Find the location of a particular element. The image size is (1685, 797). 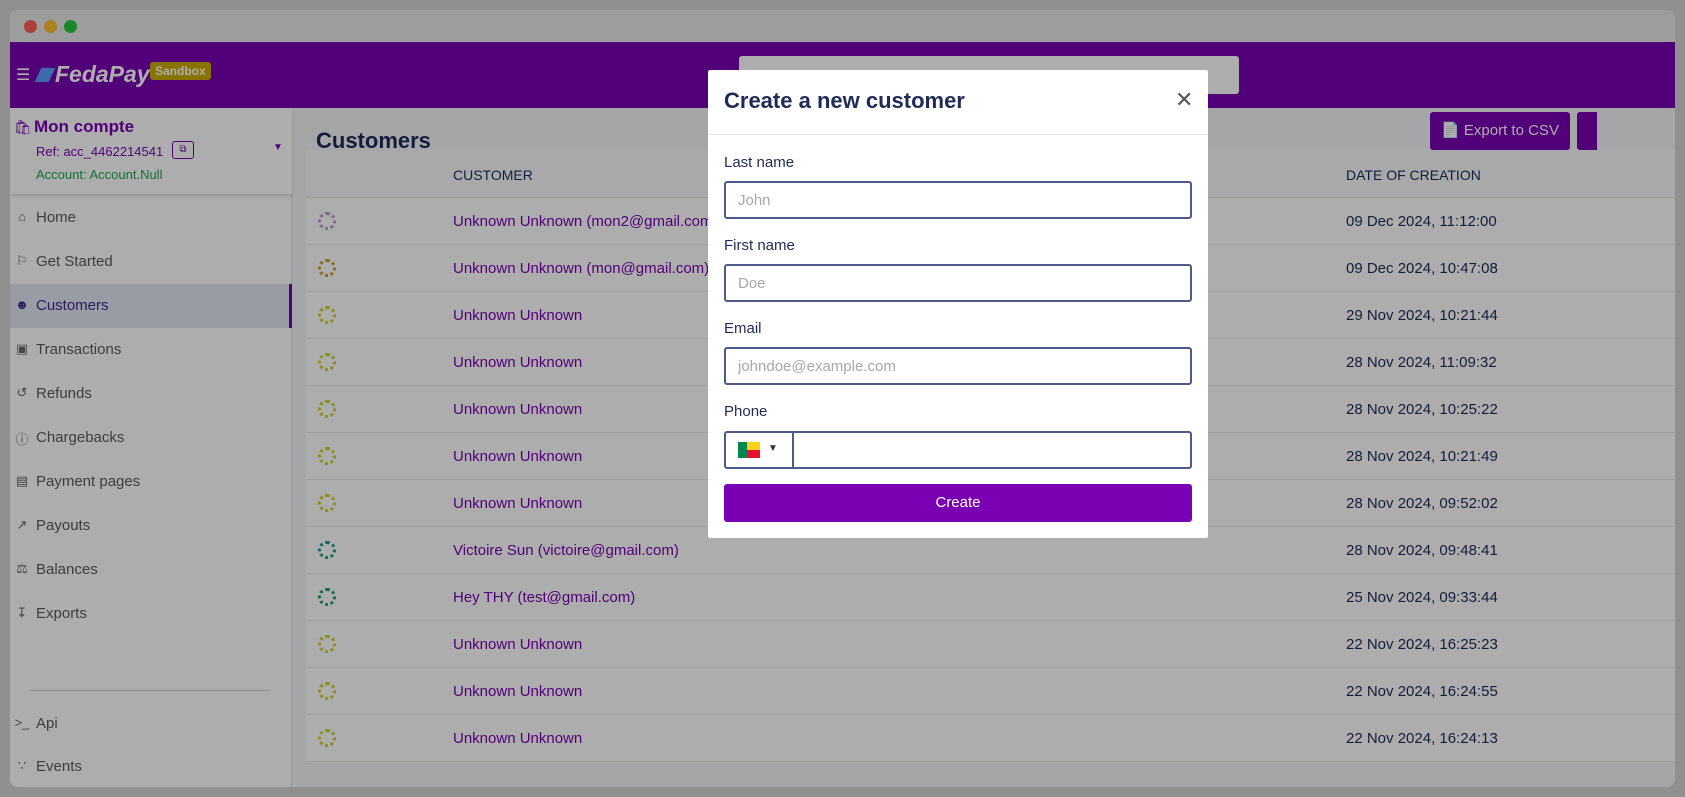

phone-input is located at coordinates (991, 450).